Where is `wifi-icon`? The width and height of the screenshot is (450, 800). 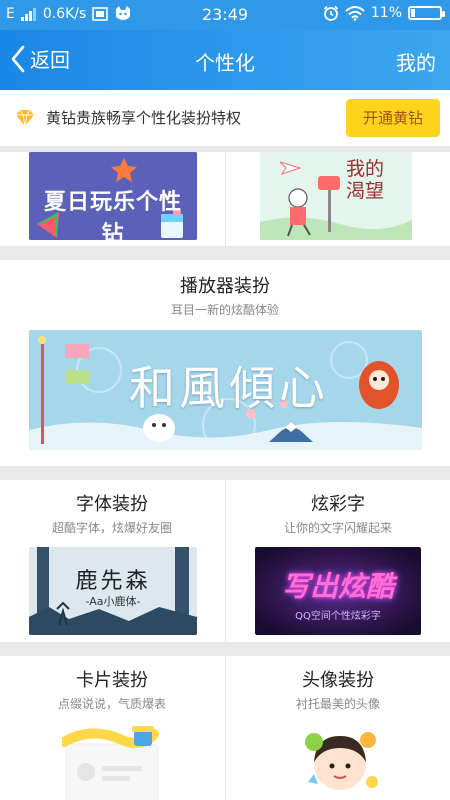
wifi-icon is located at coordinates (355, 13).